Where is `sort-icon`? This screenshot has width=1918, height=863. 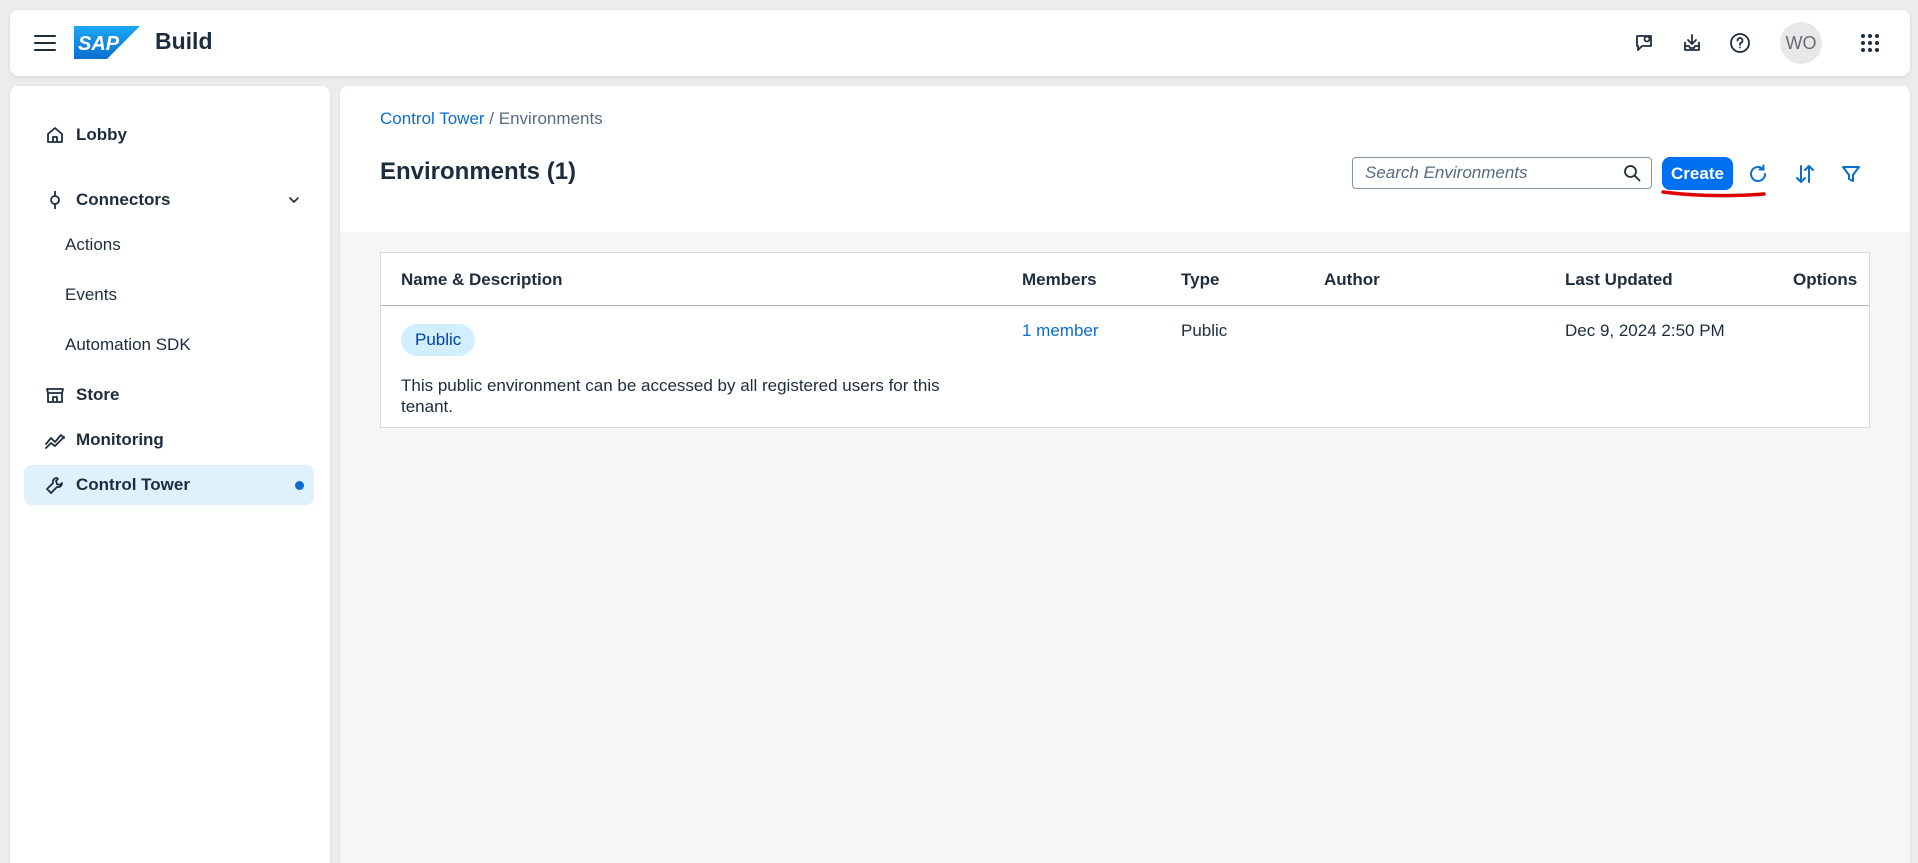 sort-icon is located at coordinates (1805, 174).